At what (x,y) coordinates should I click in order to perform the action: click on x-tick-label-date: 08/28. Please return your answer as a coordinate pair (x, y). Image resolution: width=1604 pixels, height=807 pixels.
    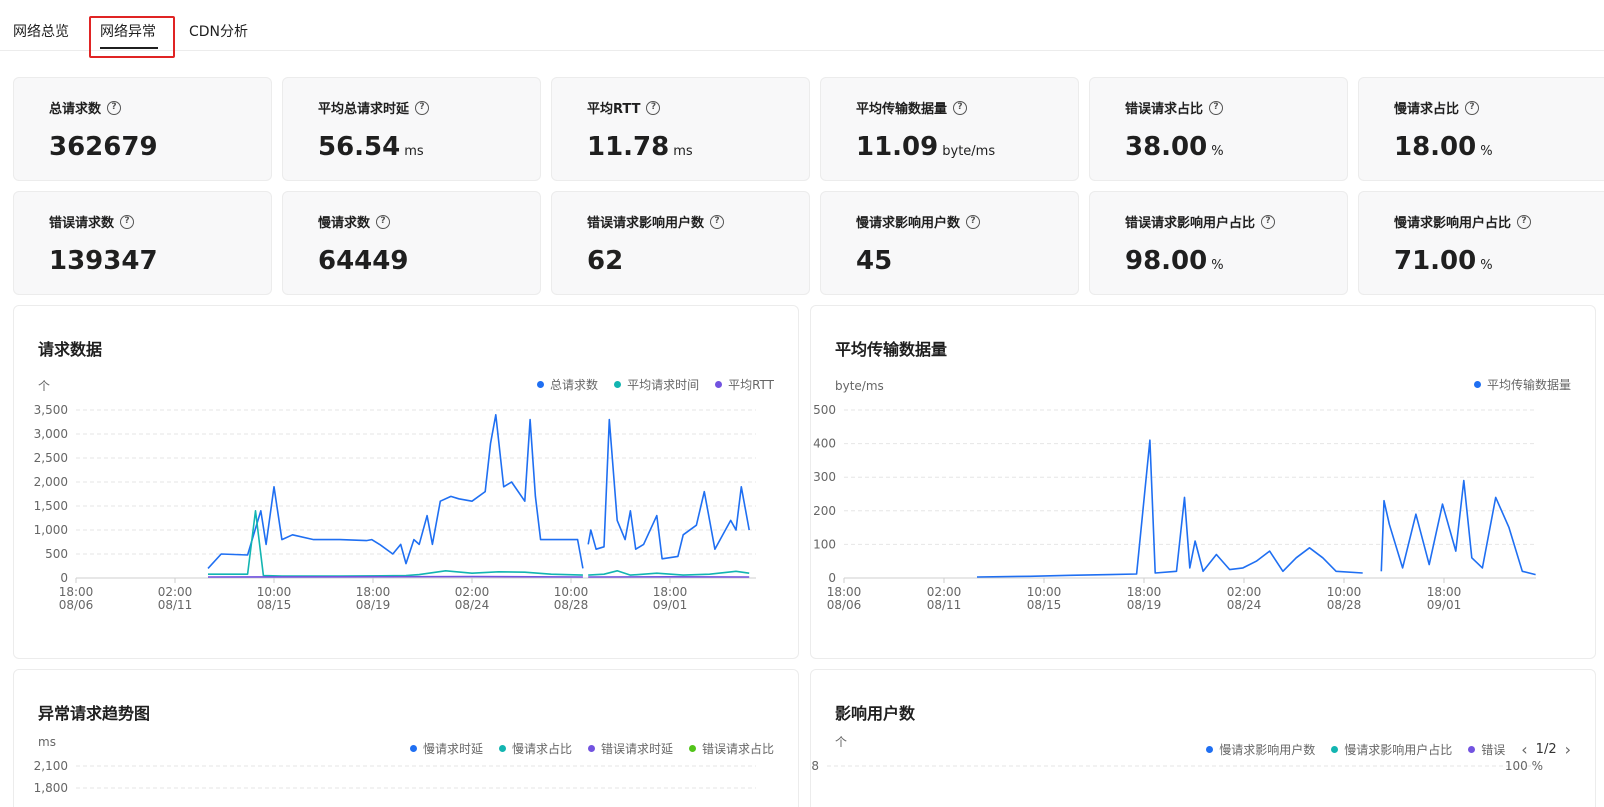
    Looking at the image, I should click on (1344, 605).